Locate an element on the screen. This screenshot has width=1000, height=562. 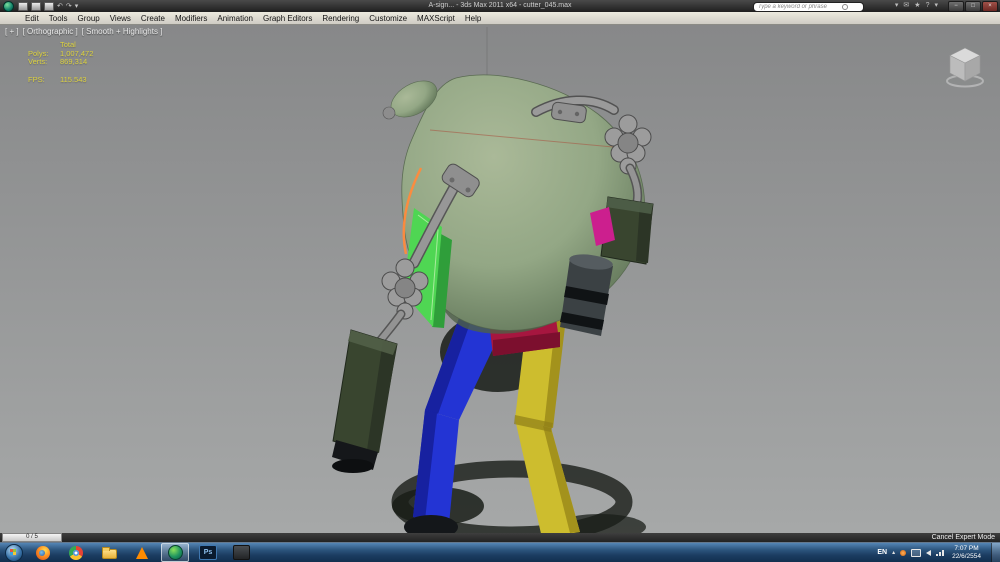
pinned-apps: Ps is located at coordinates (144, 552).